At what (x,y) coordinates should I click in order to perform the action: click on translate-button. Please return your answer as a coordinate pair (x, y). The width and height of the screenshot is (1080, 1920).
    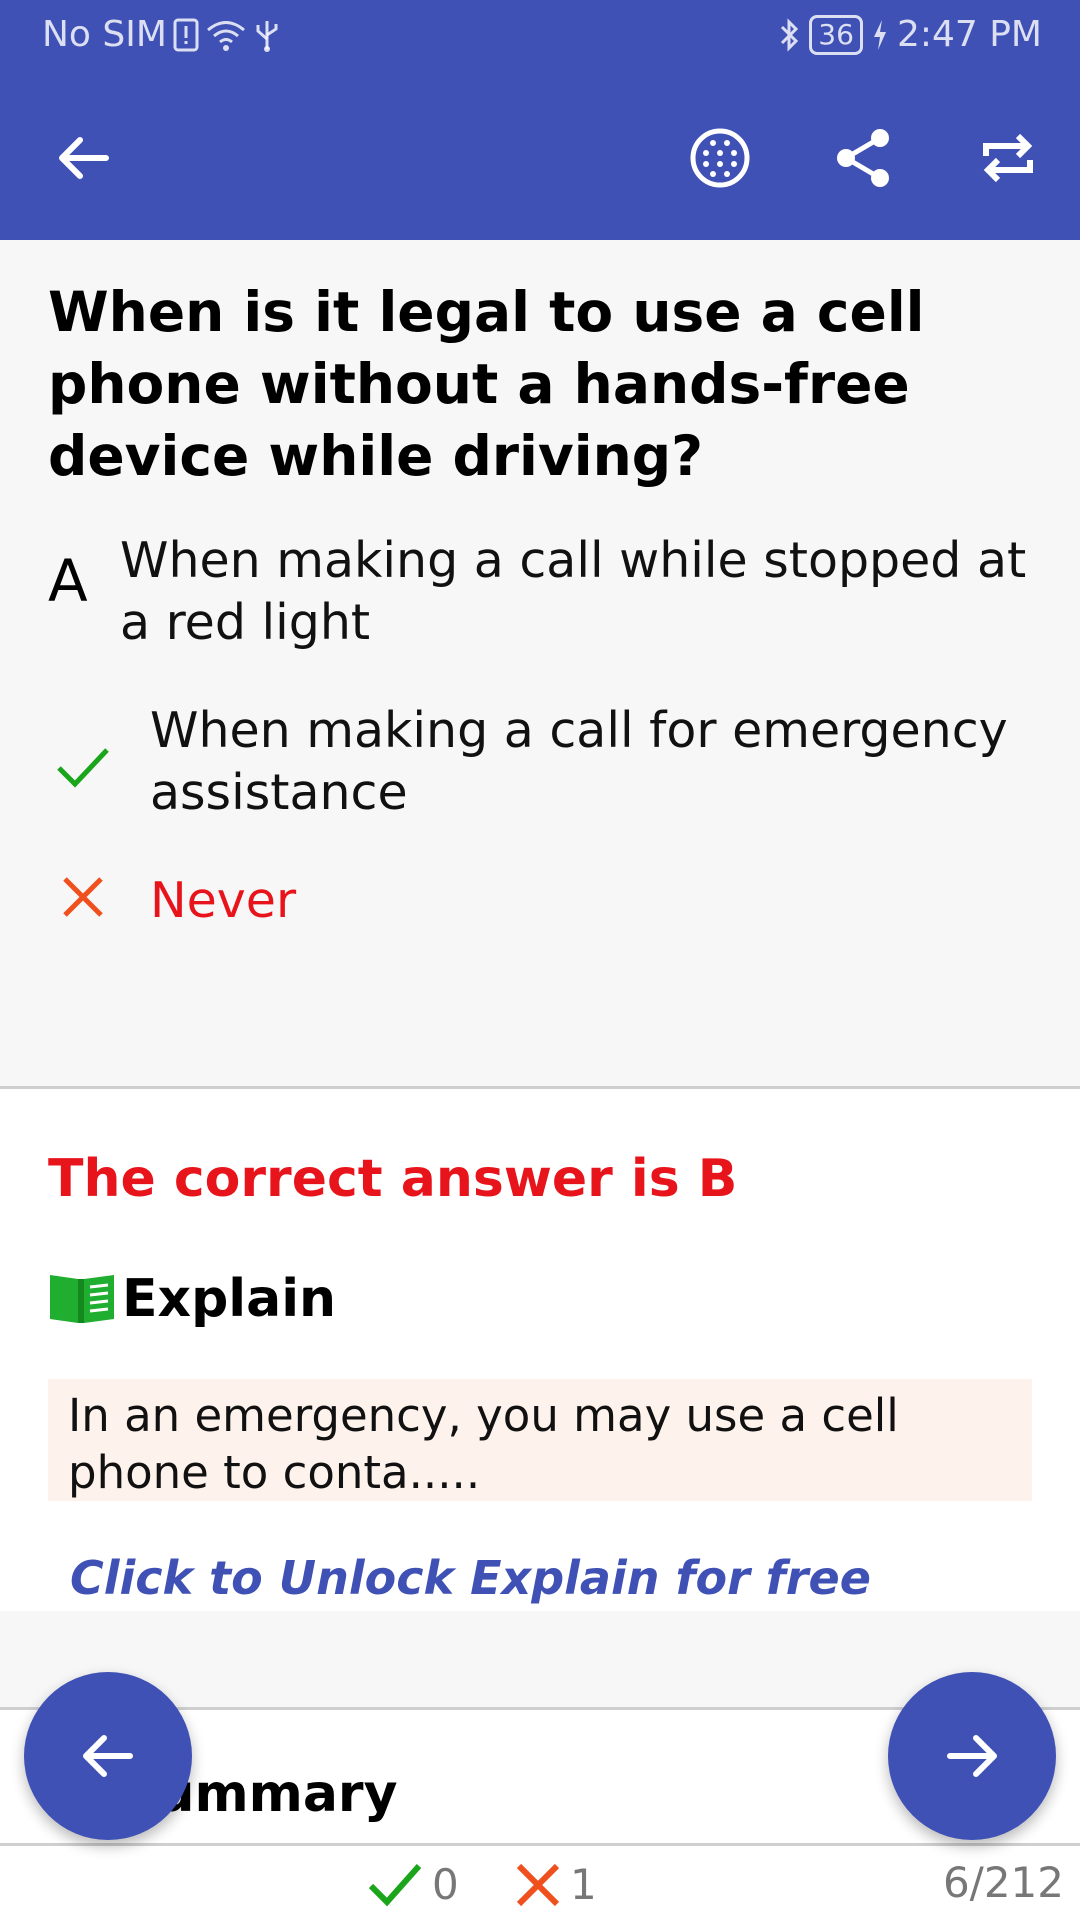
    Looking at the image, I should click on (720, 158).